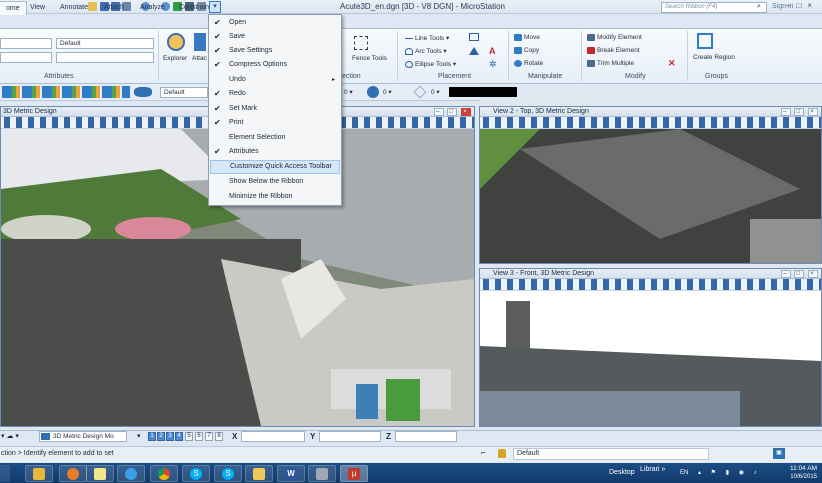 The height and width of the screenshot is (483, 822). I want to click on view-1-window-controls: – □ ×, so click(452, 112).